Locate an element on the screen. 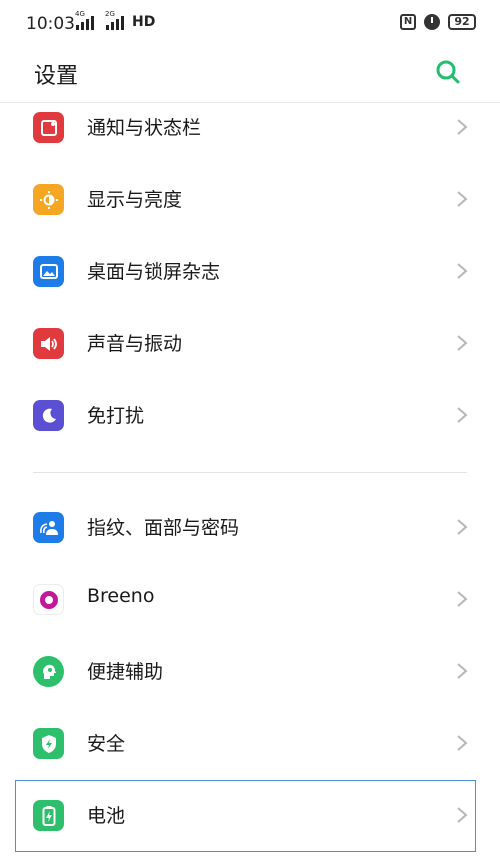 The height and width of the screenshot is (866, 500). settings-item-accessibility: 便捷辅助 is located at coordinates (250, 674).